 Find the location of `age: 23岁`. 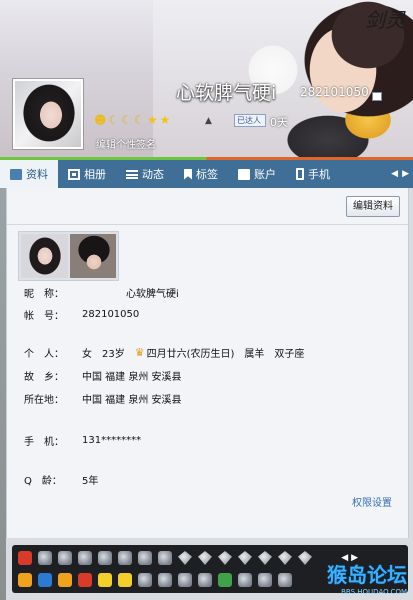

age: 23岁 is located at coordinates (113, 354).